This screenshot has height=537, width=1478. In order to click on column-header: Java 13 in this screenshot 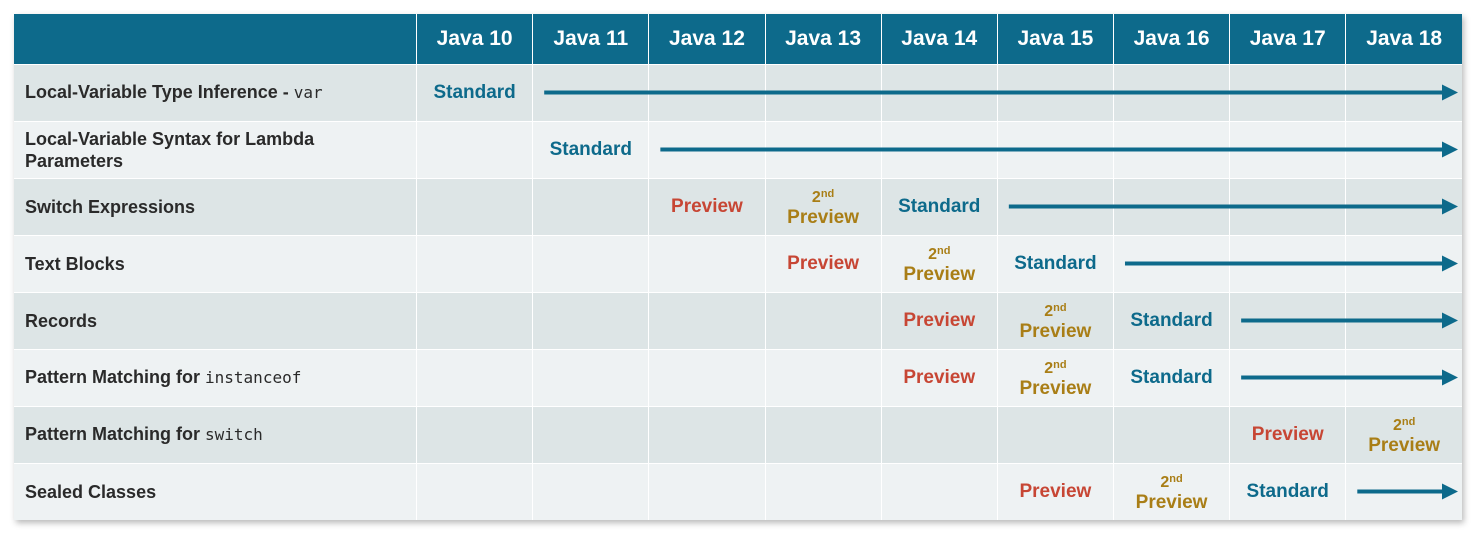, I will do `click(823, 39)`.